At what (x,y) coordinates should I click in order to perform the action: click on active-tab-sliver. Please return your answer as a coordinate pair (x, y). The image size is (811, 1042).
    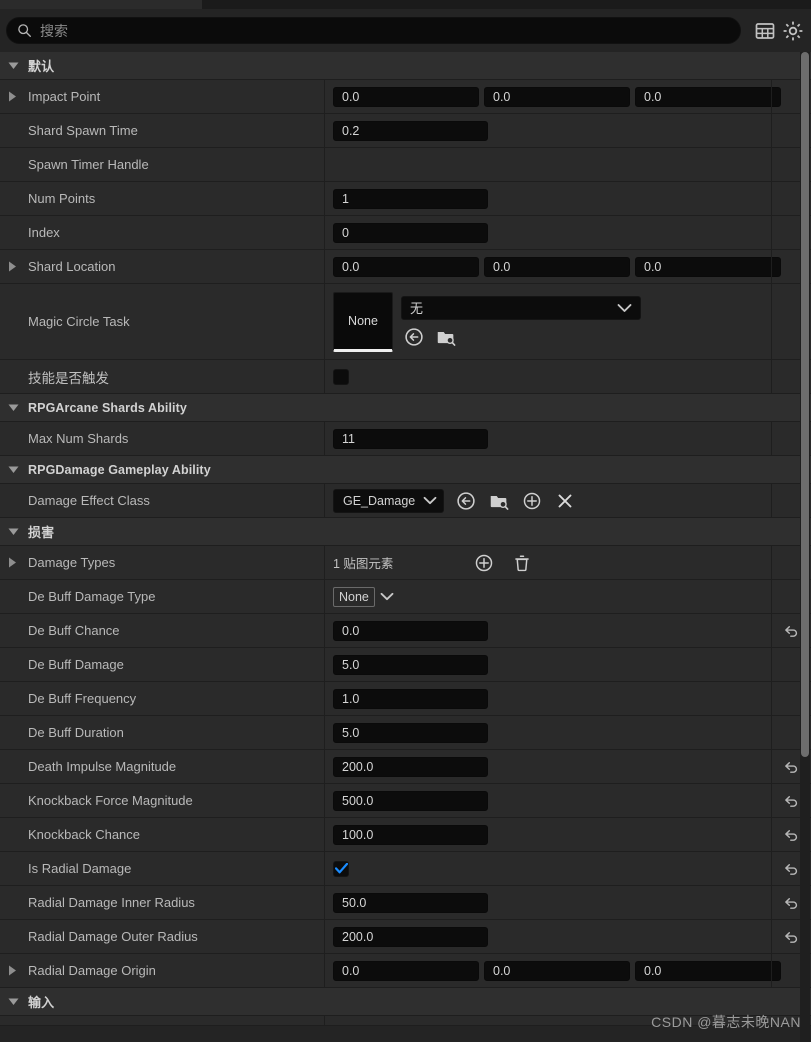
    Looking at the image, I should click on (101, 4).